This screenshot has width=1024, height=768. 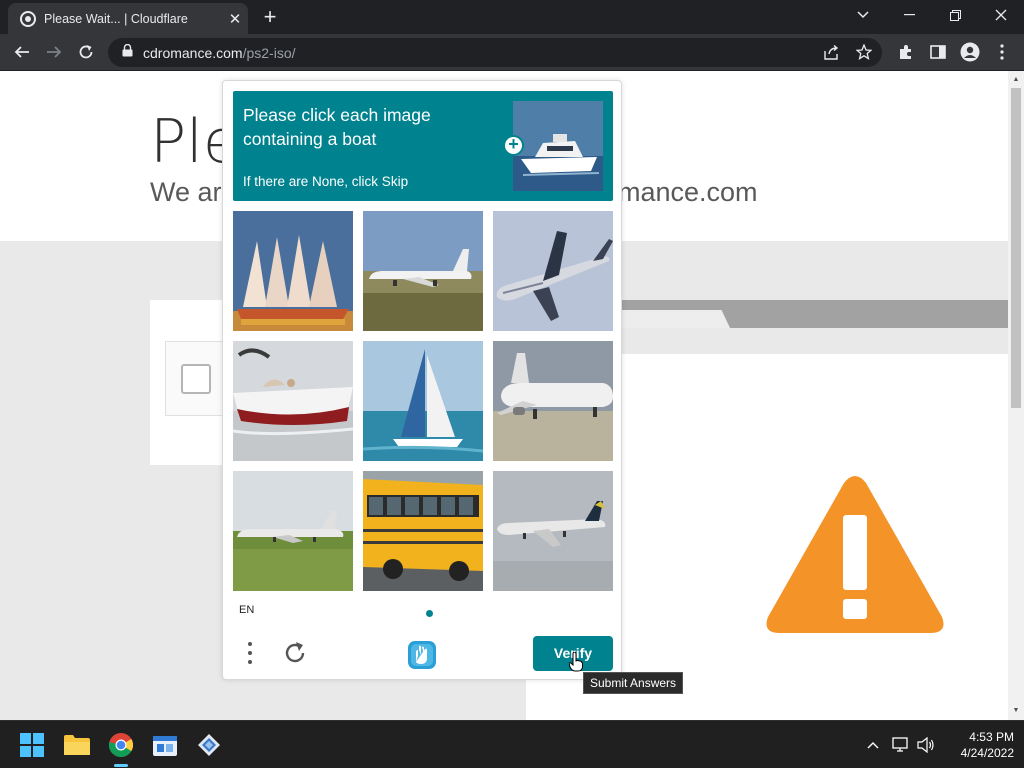 What do you see at coordinates (193, 52) in the screenshot?
I see `url-domain: cdromance.com` at bounding box center [193, 52].